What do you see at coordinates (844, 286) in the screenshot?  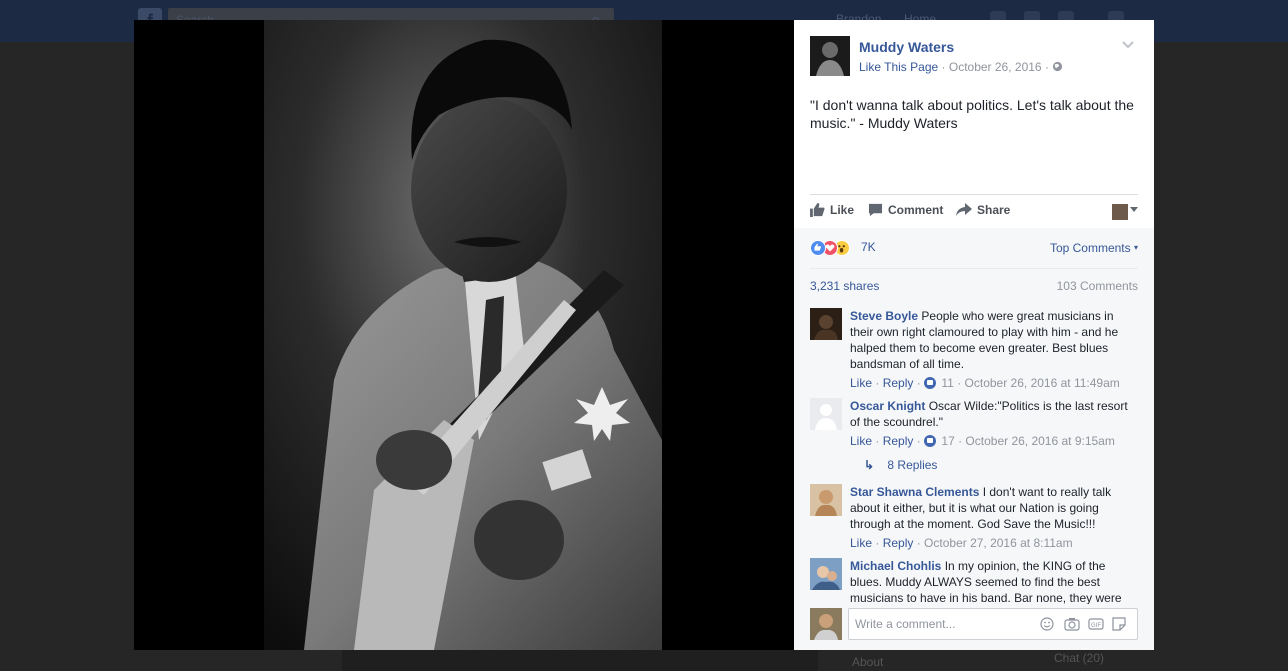 I see `shares-count: 3,231 shares` at bounding box center [844, 286].